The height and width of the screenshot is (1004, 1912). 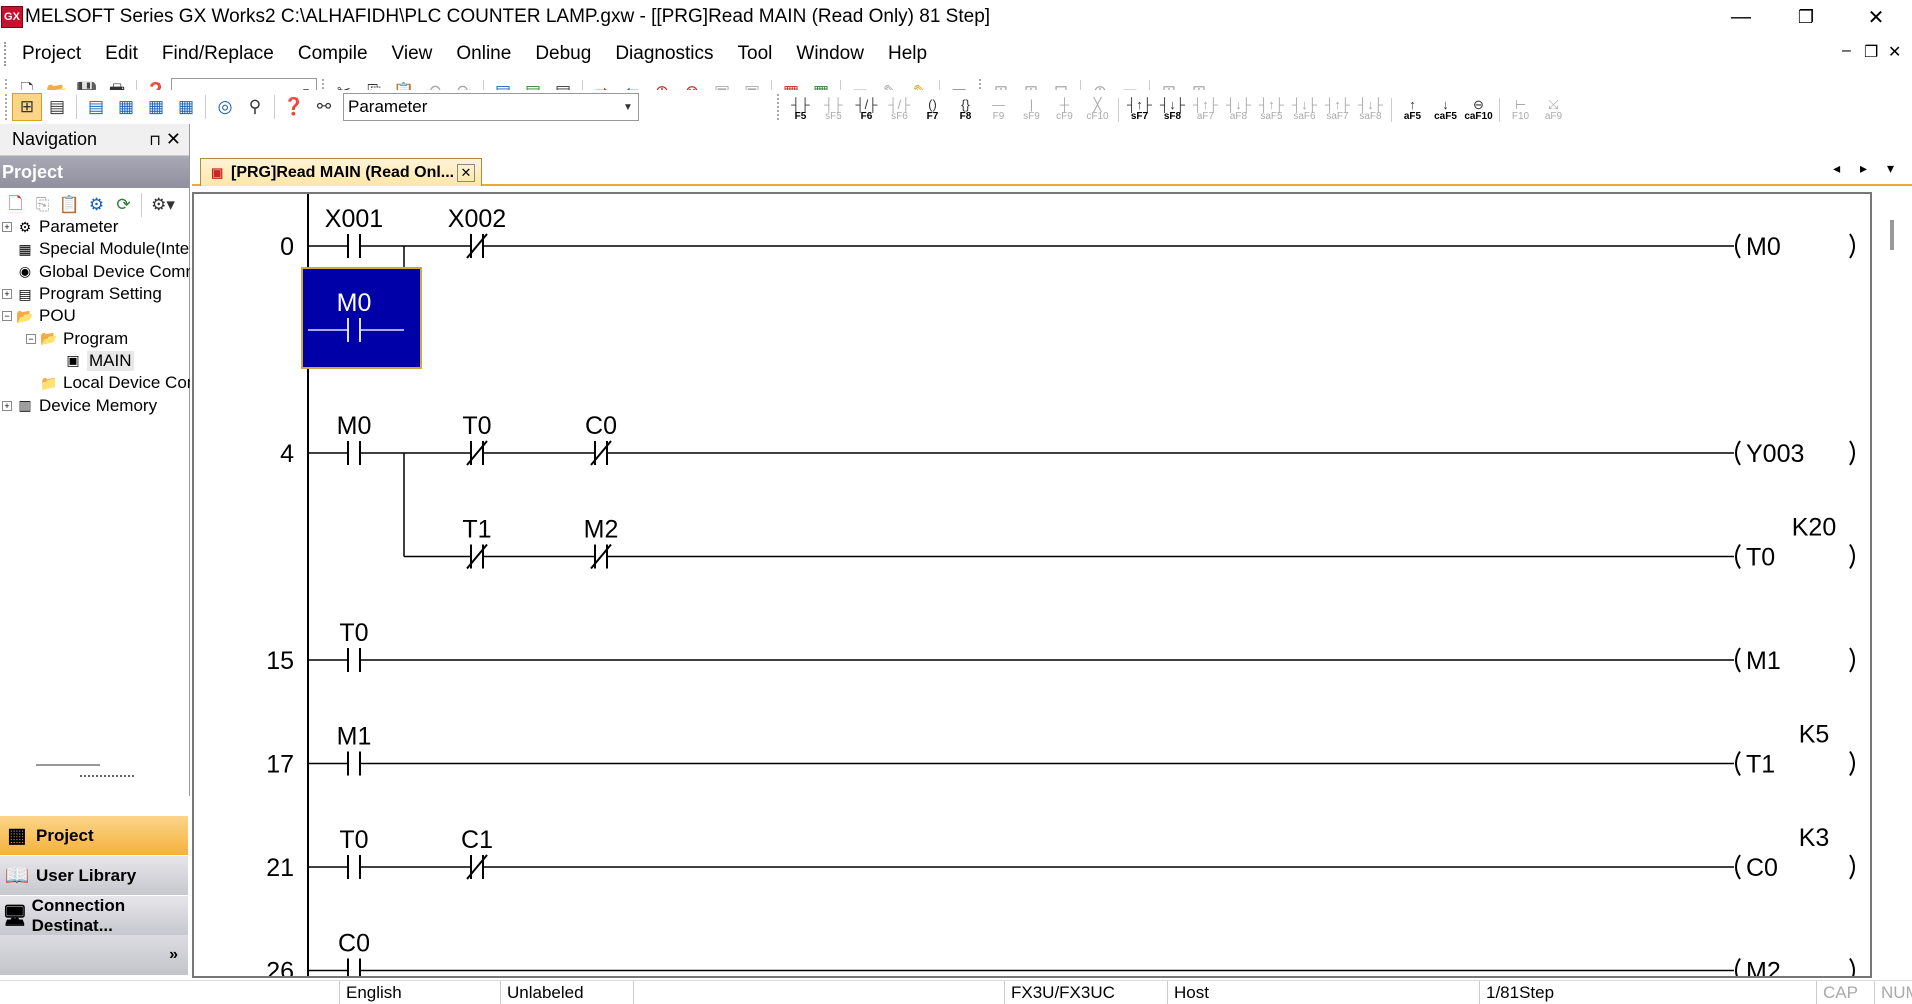 I want to click on device-list-icon: ▦, so click(x=126, y=107).